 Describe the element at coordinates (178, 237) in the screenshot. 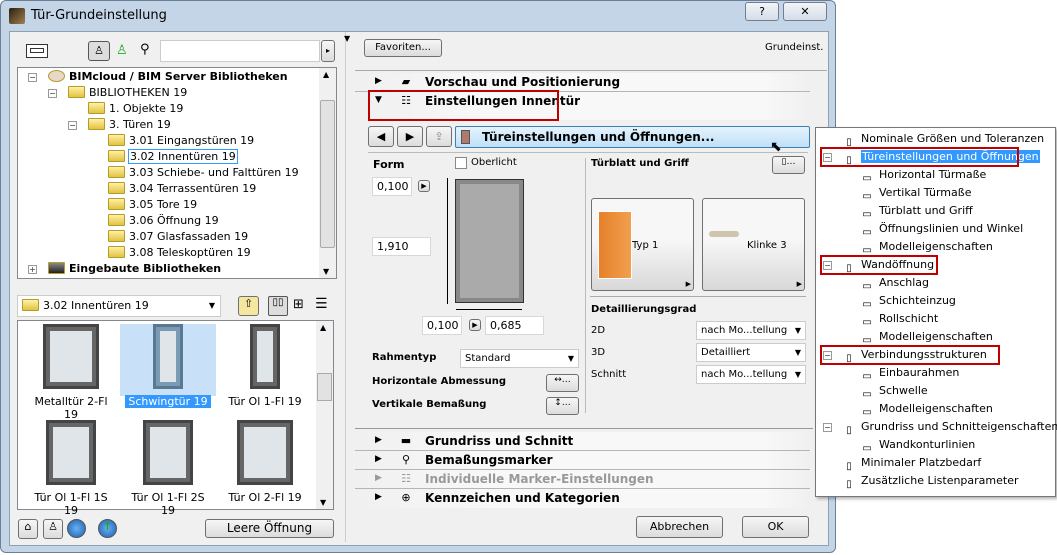

I see `tree-item: 3.07 Glasfassaden 19` at that location.